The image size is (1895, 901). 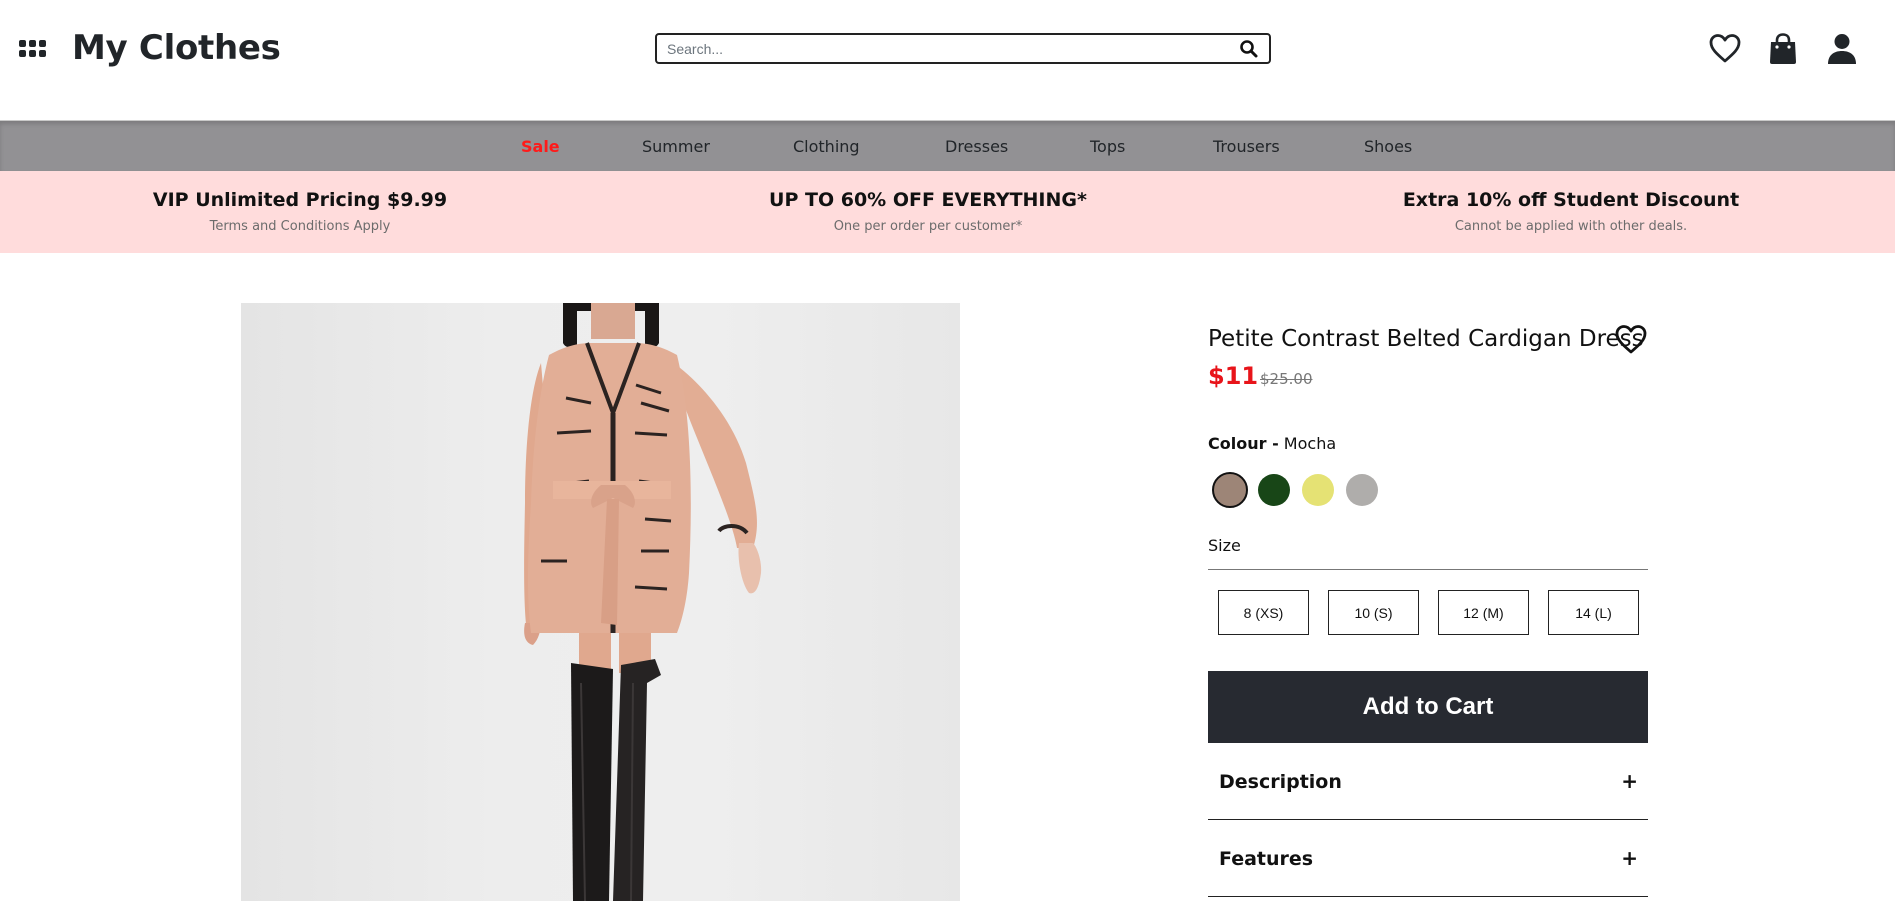 I want to click on size-button-xs: 8 (XS), so click(x=1263, y=612).